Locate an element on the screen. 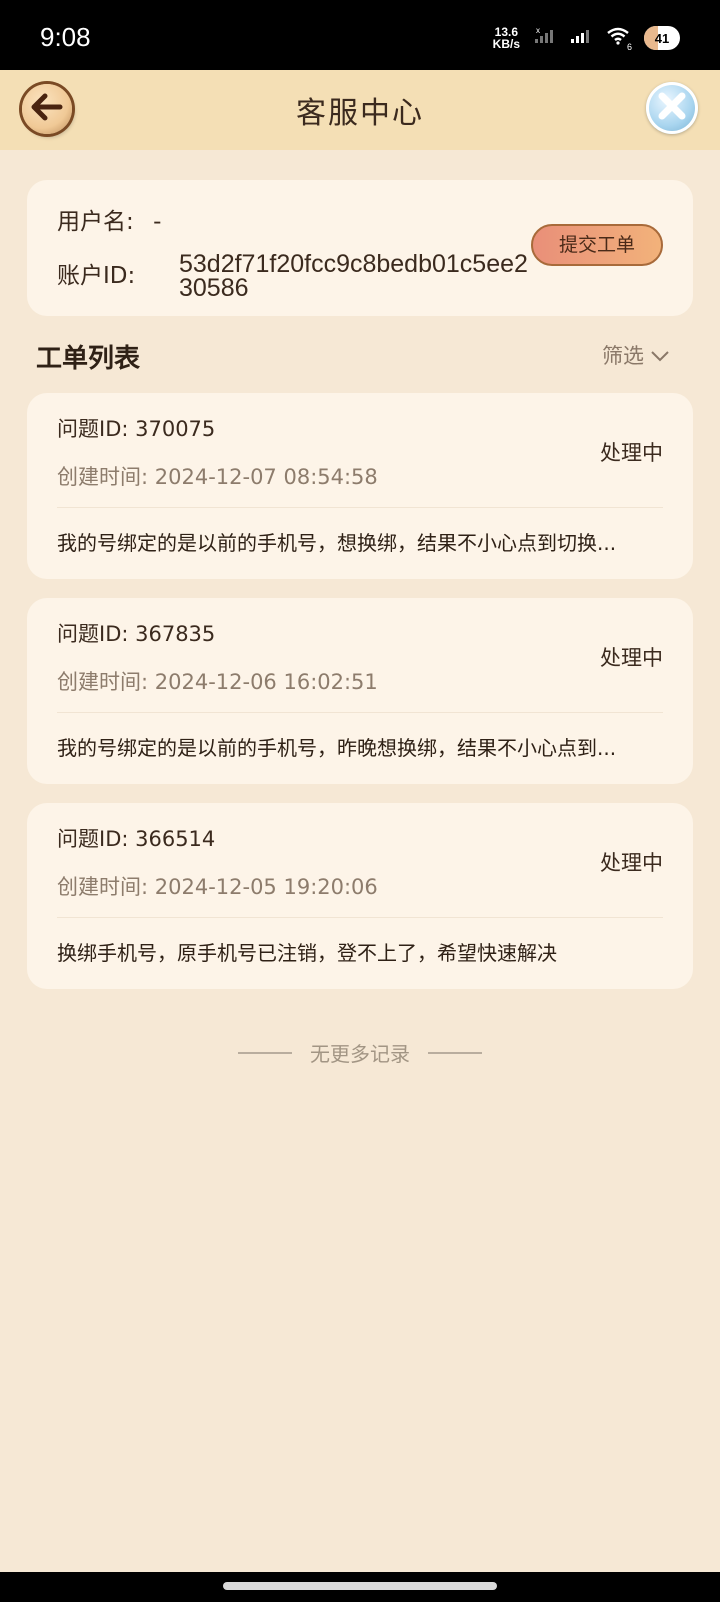 The width and height of the screenshot is (720, 1602). battery-level: 41 is located at coordinates (662, 38).